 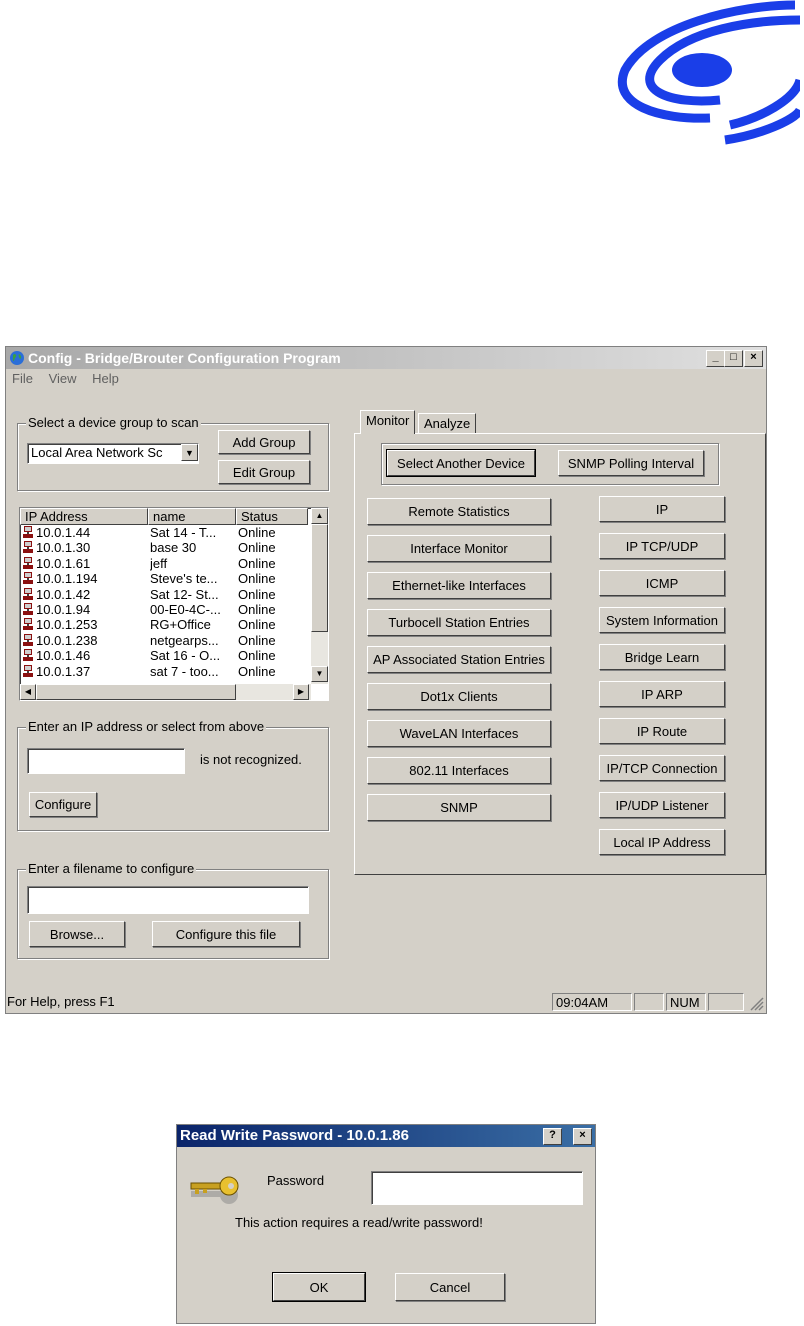 I want to click on status-time: 09:04AM, so click(x=592, y=1002).